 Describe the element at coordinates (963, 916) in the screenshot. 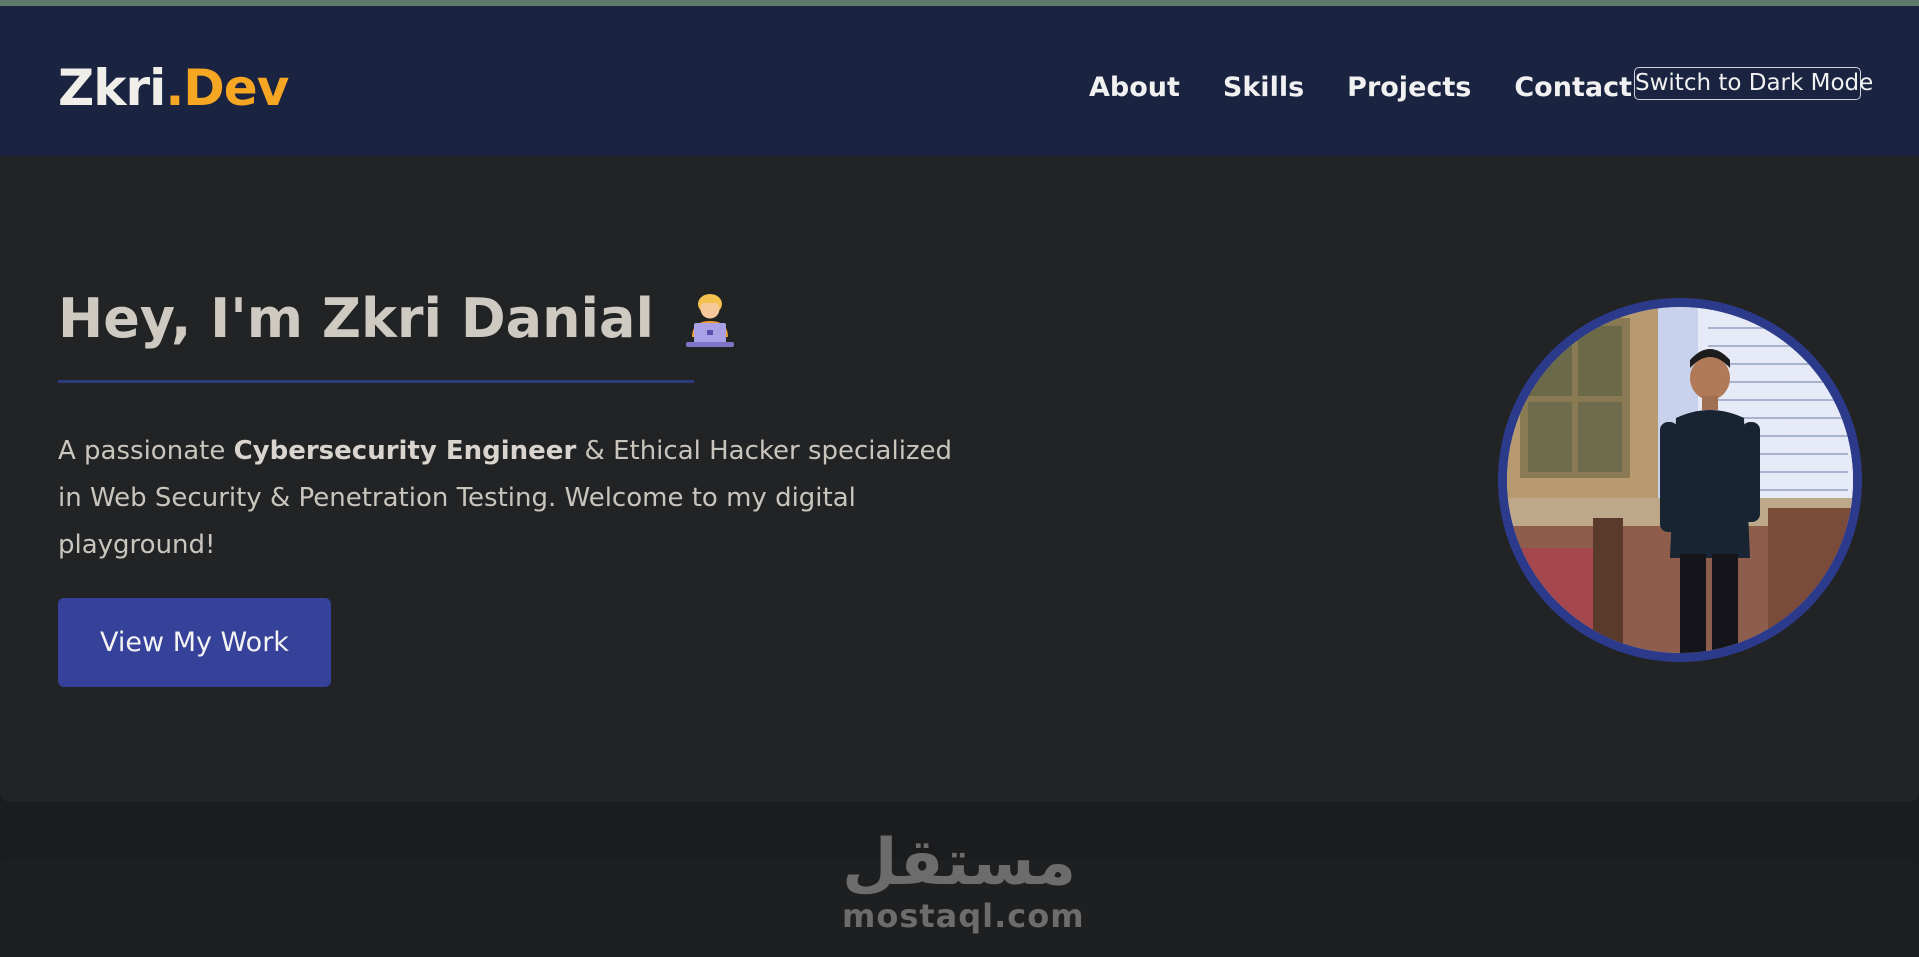

I see `watermark-latin: mostaql.com` at that location.